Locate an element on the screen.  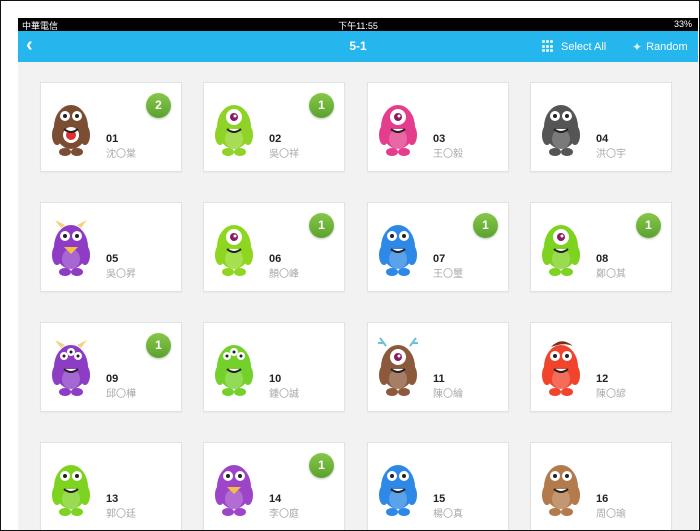
magic-wand-icon: ✦ is located at coordinates (637, 47).